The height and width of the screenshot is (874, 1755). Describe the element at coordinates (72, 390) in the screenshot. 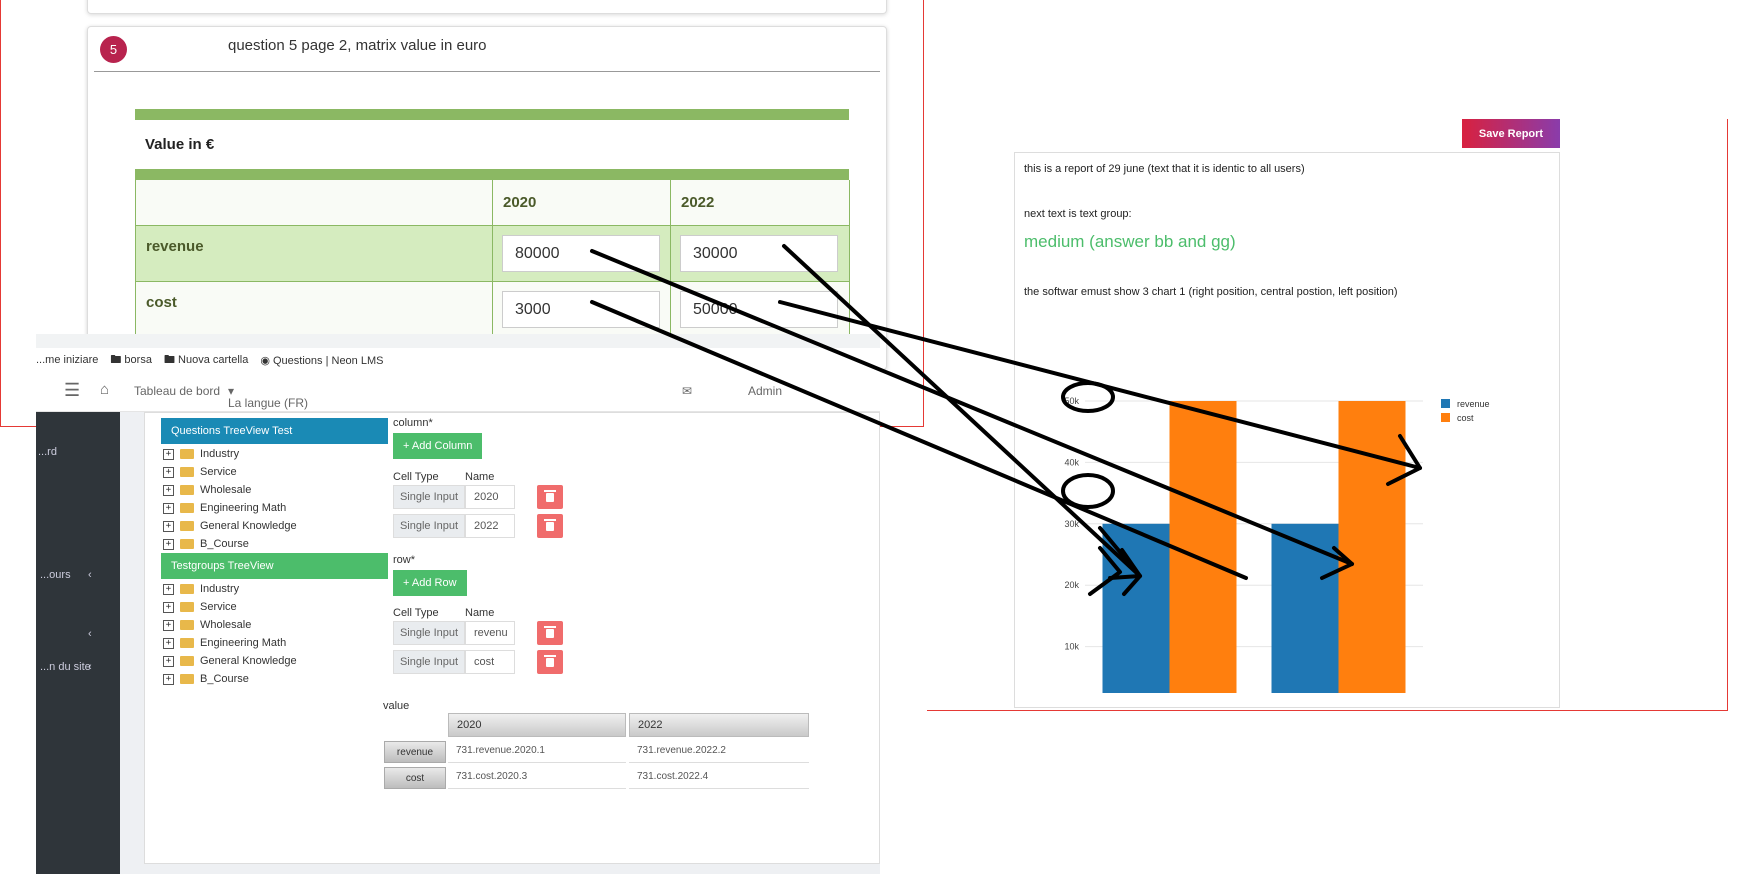

I see `hamburger-menu-icon: ☰` at that location.